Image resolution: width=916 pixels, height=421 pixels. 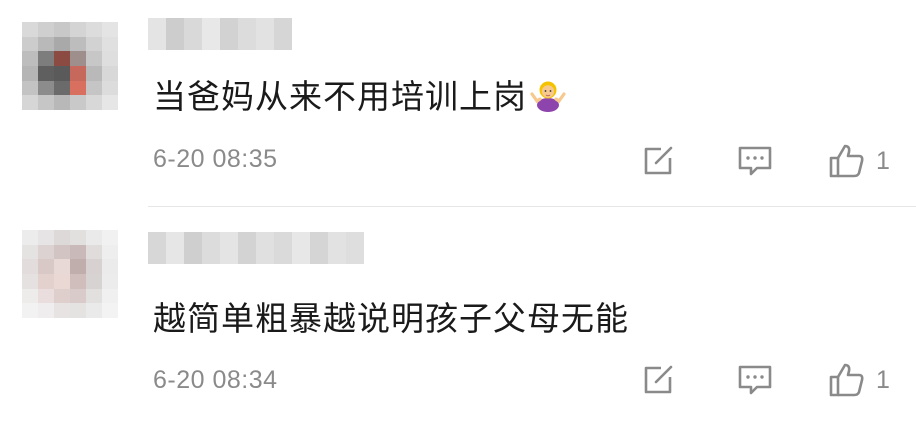 I want to click on comment-text: 当爸妈从来不用培训上岗, so click(x=360, y=95).